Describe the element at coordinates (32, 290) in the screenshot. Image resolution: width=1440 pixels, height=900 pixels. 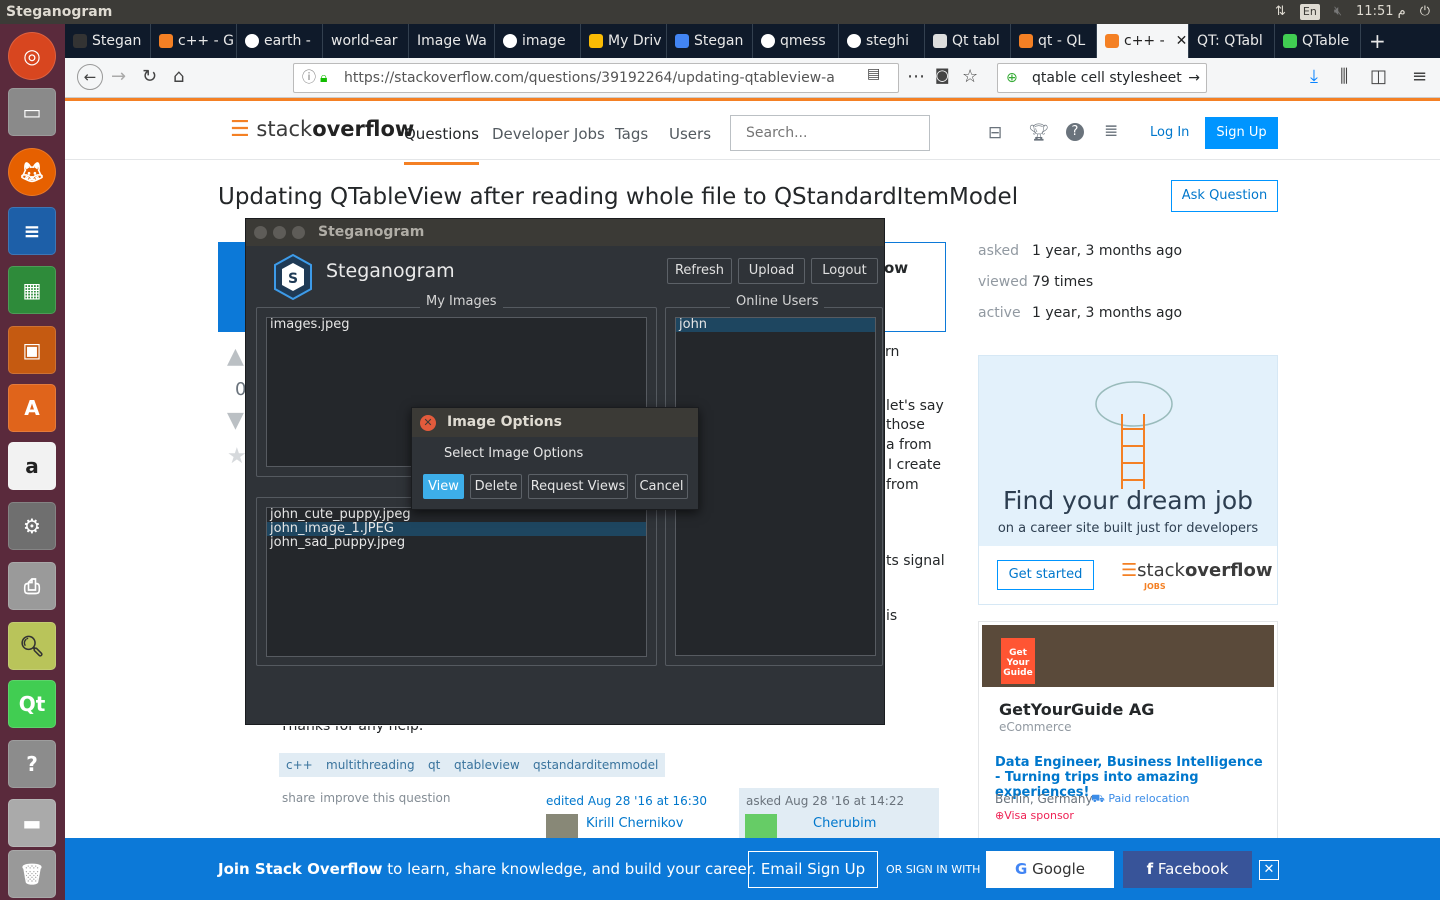
I see `calc-icon: ▦` at that location.